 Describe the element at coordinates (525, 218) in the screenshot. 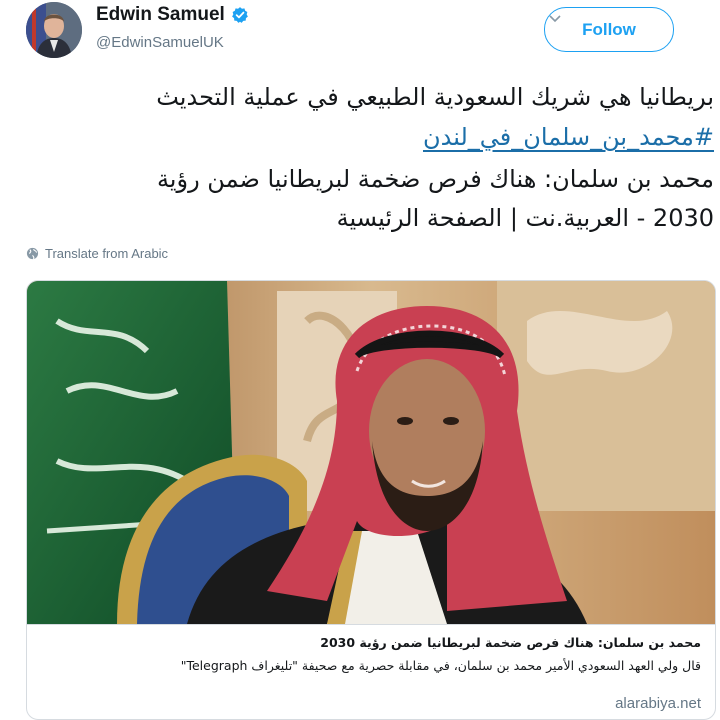

I see `tweet-text-line-4: 2030 - العربية.نت | الصفحة الرئيسية` at that location.